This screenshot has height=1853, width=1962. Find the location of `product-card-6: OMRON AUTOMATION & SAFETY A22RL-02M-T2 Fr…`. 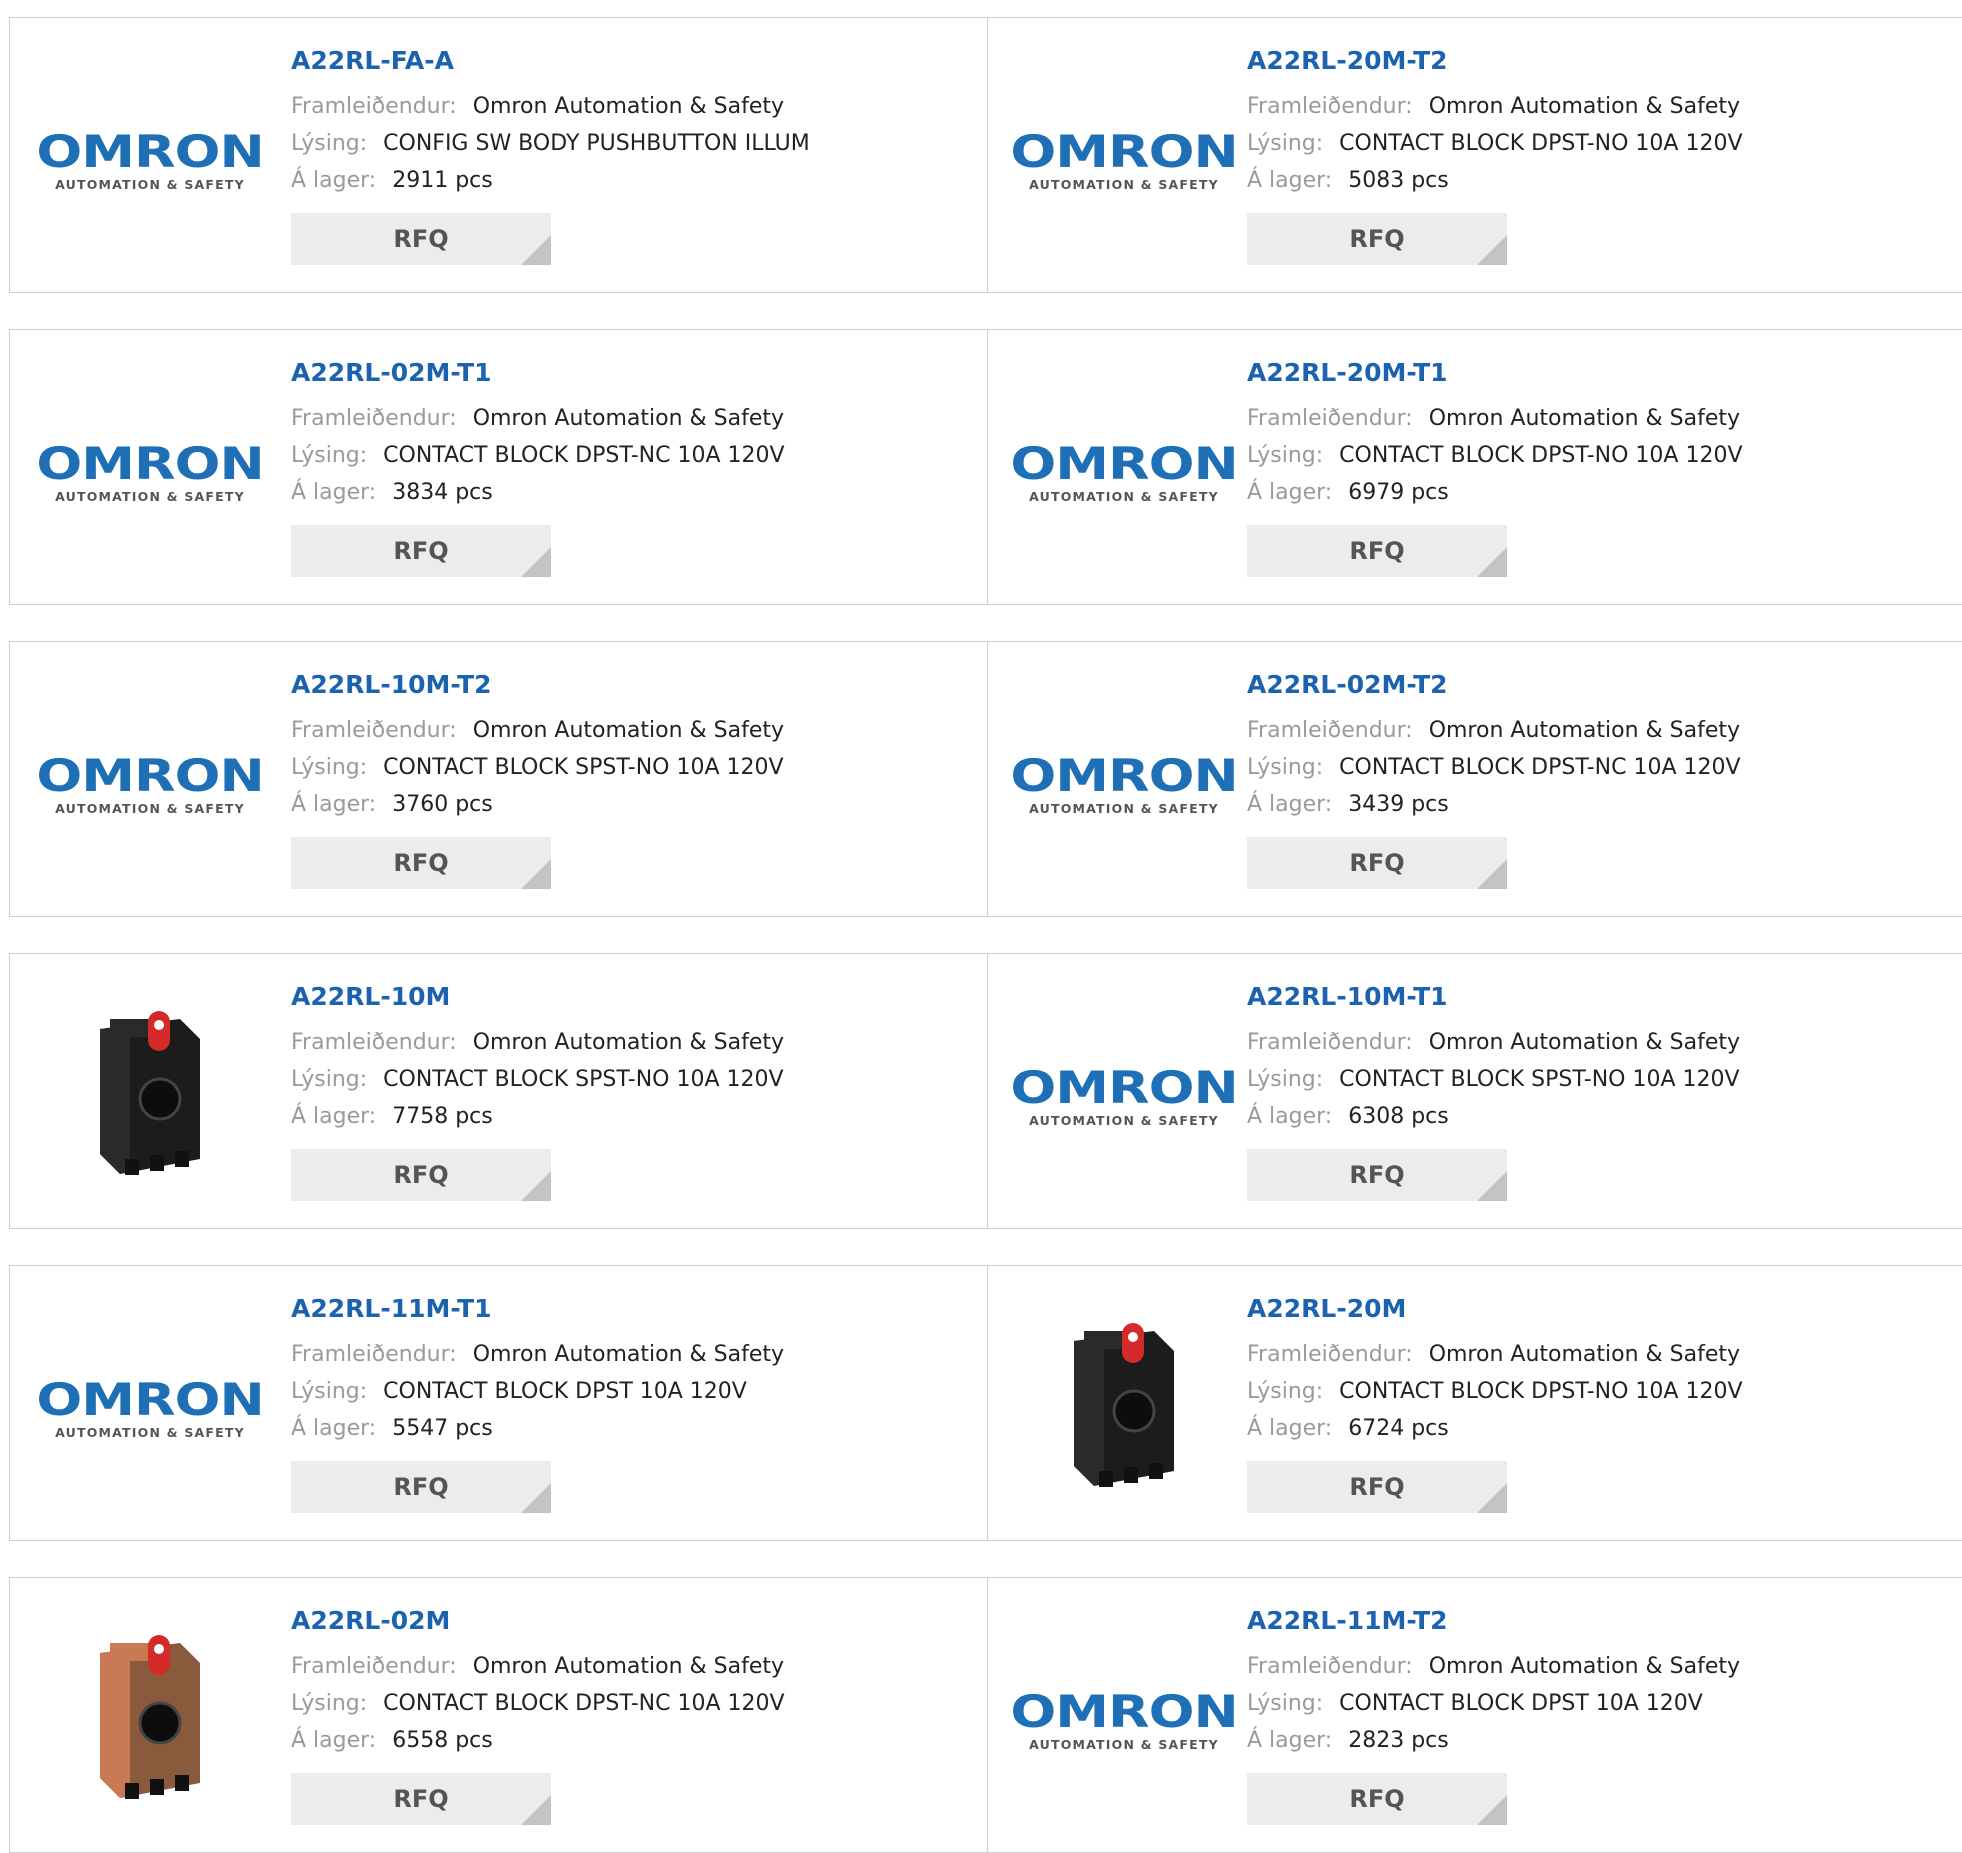

product-card-6: OMRON AUTOMATION & SAFETY A22RL-02M-T2 Fr… is located at coordinates (1475, 779).